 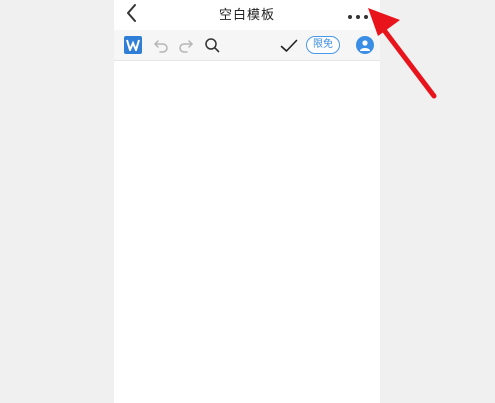 I want to click on top-navigation-bar: 空白模板, so click(x=247, y=14).